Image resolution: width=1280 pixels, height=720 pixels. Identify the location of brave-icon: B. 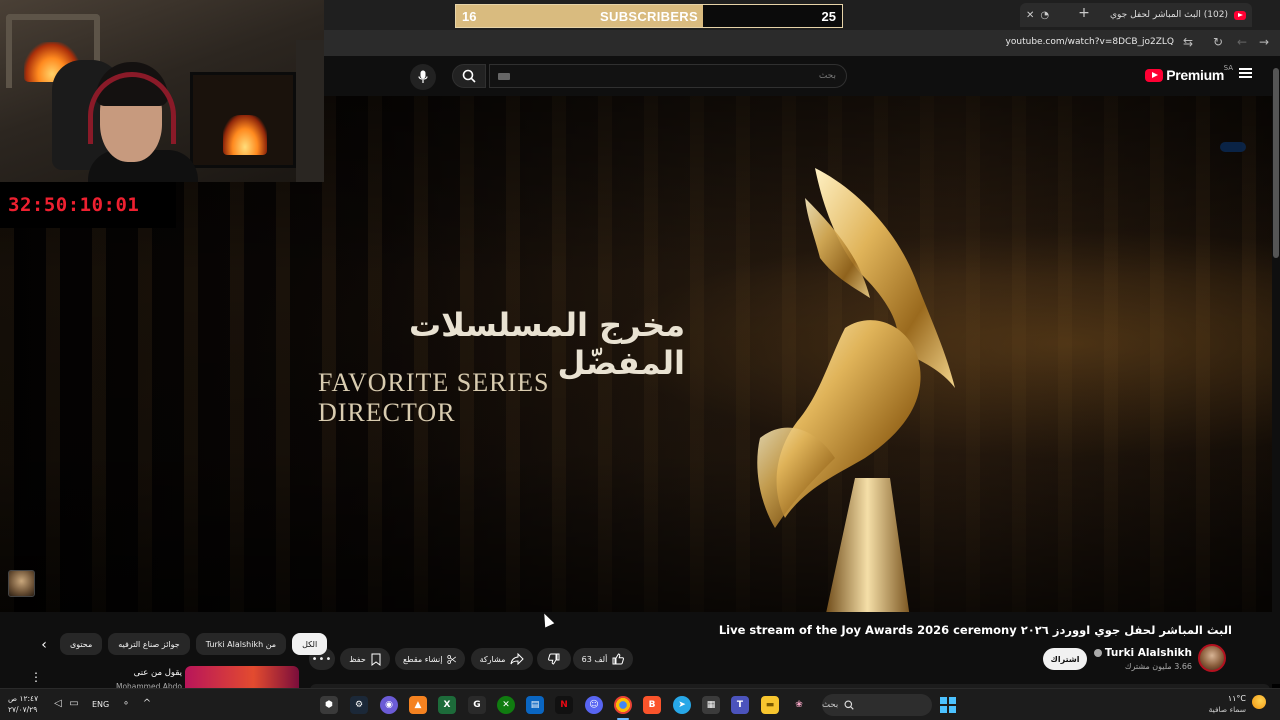
(652, 705).